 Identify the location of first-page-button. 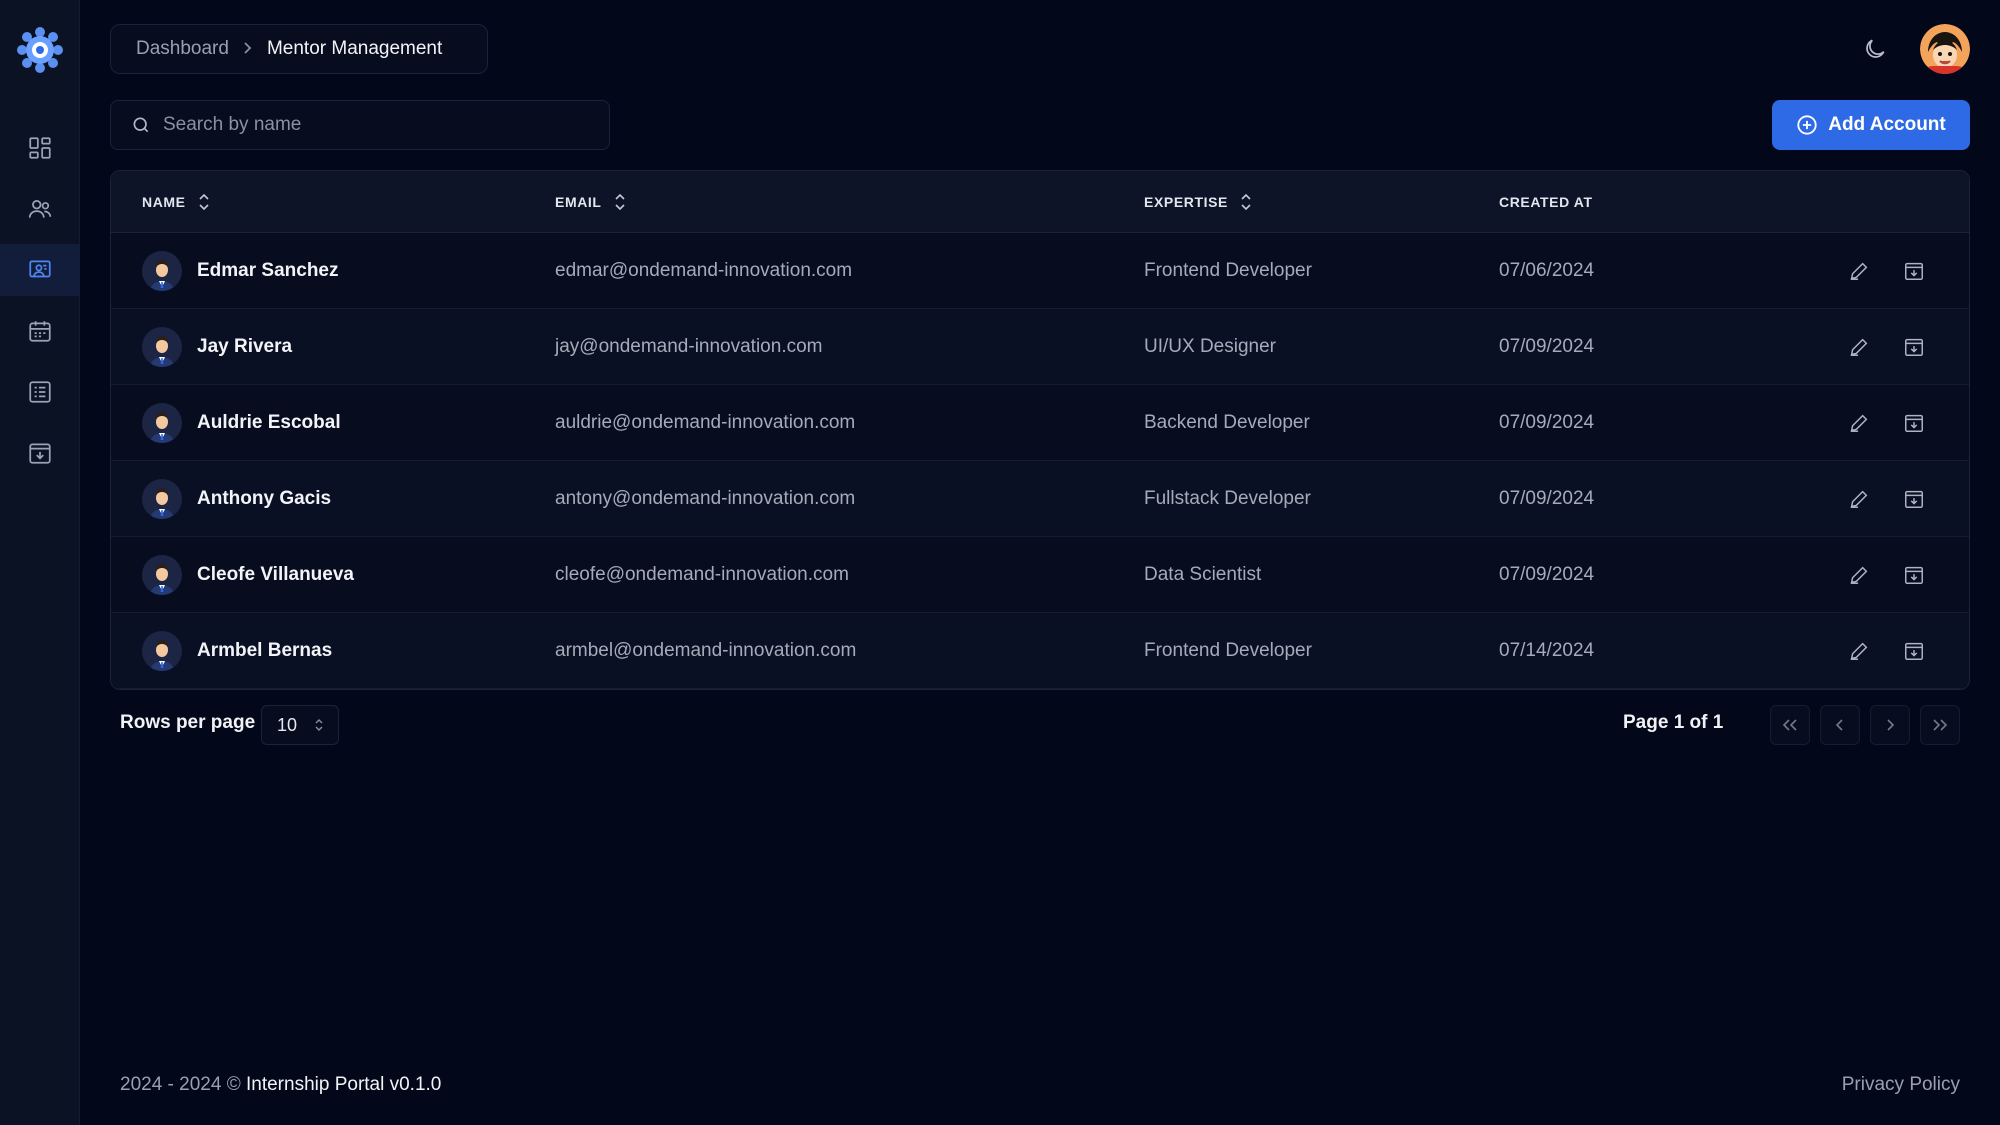
(1790, 725).